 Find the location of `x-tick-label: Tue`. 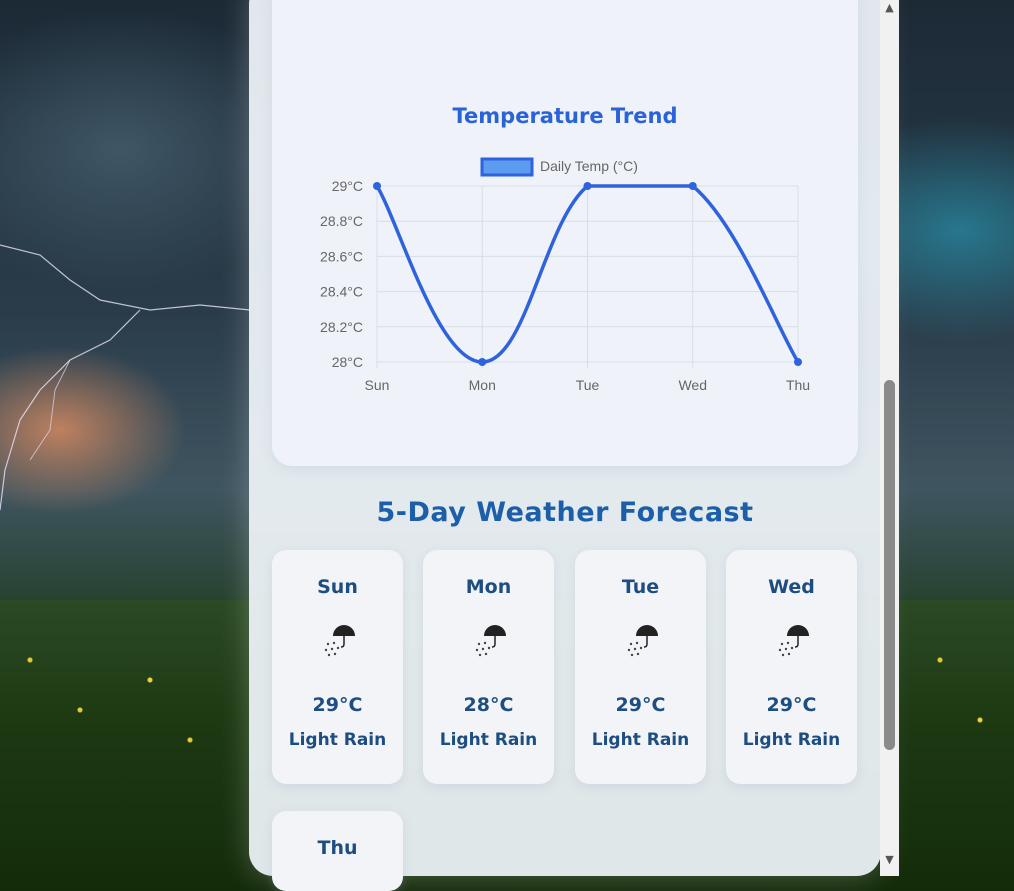

x-tick-label: Tue is located at coordinates (588, 385).